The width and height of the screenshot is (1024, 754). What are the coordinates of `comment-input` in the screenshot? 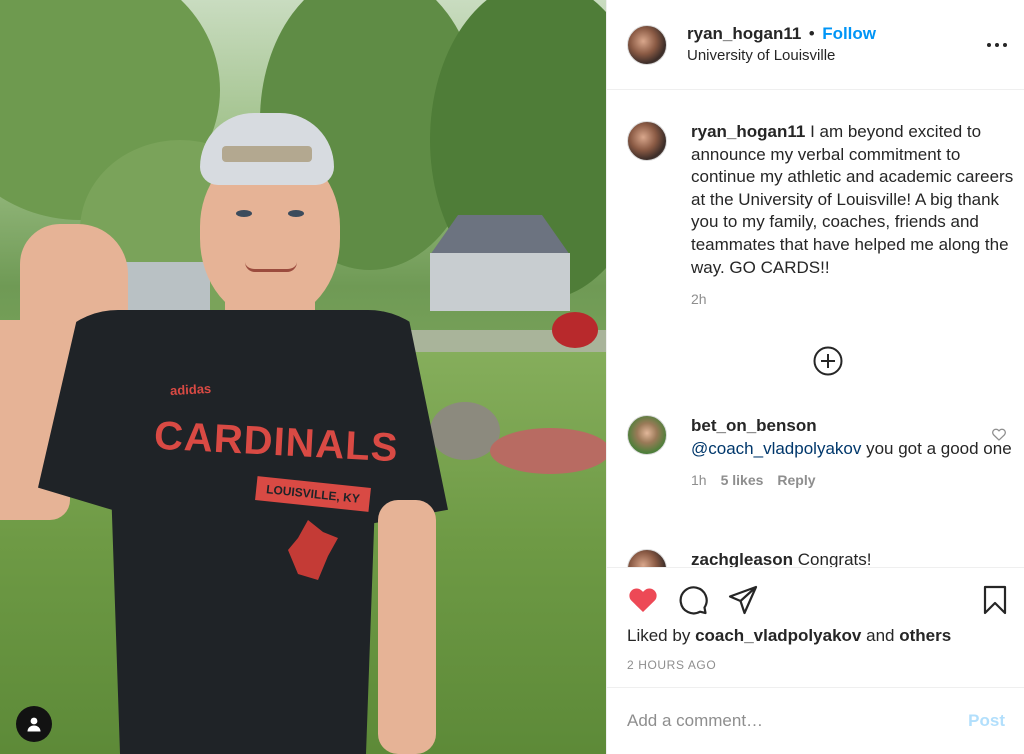 It's located at (798, 721).